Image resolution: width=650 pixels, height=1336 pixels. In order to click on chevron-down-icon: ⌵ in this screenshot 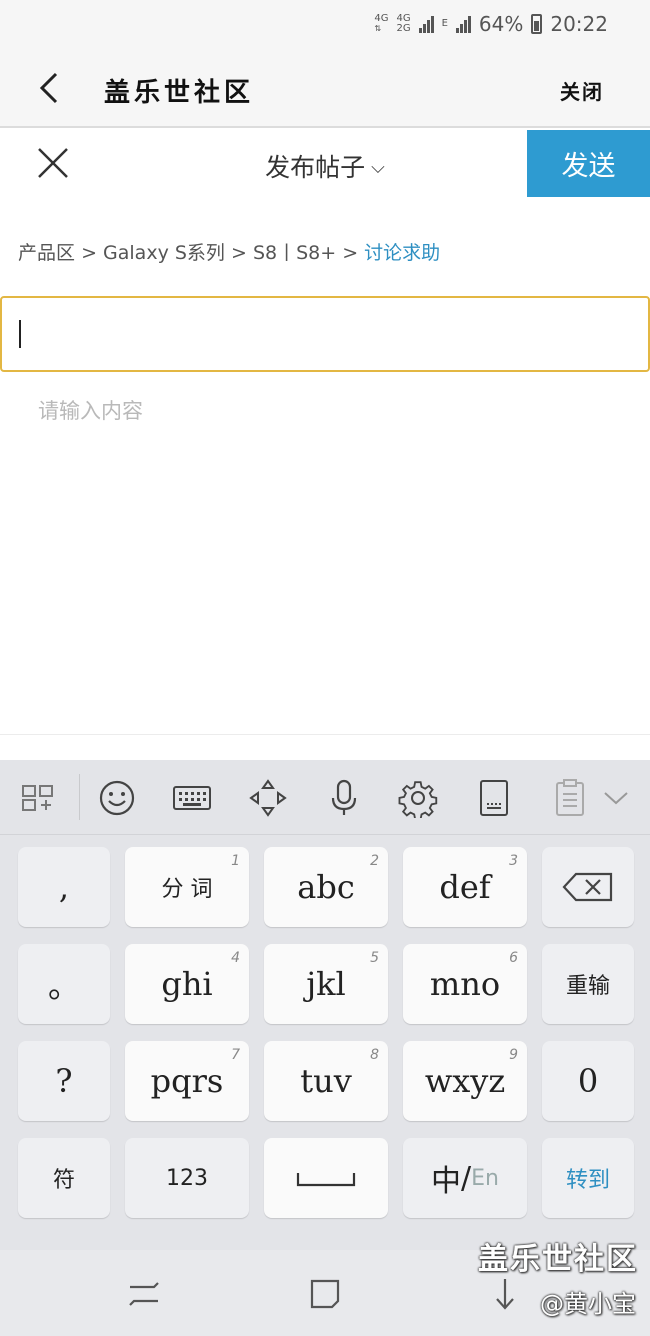, I will do `click(378, 167)`.